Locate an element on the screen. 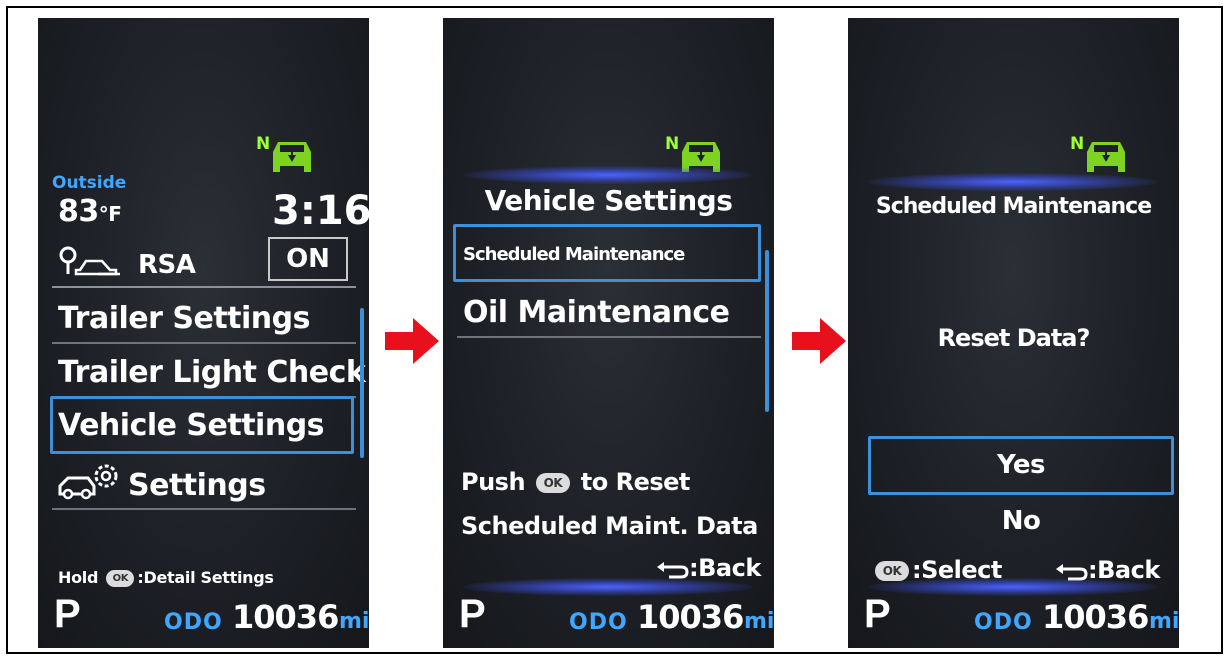 The width and height of the screenshot is (1231, 661). menu-item-settings: Settings is located at coordinates (197, 485).